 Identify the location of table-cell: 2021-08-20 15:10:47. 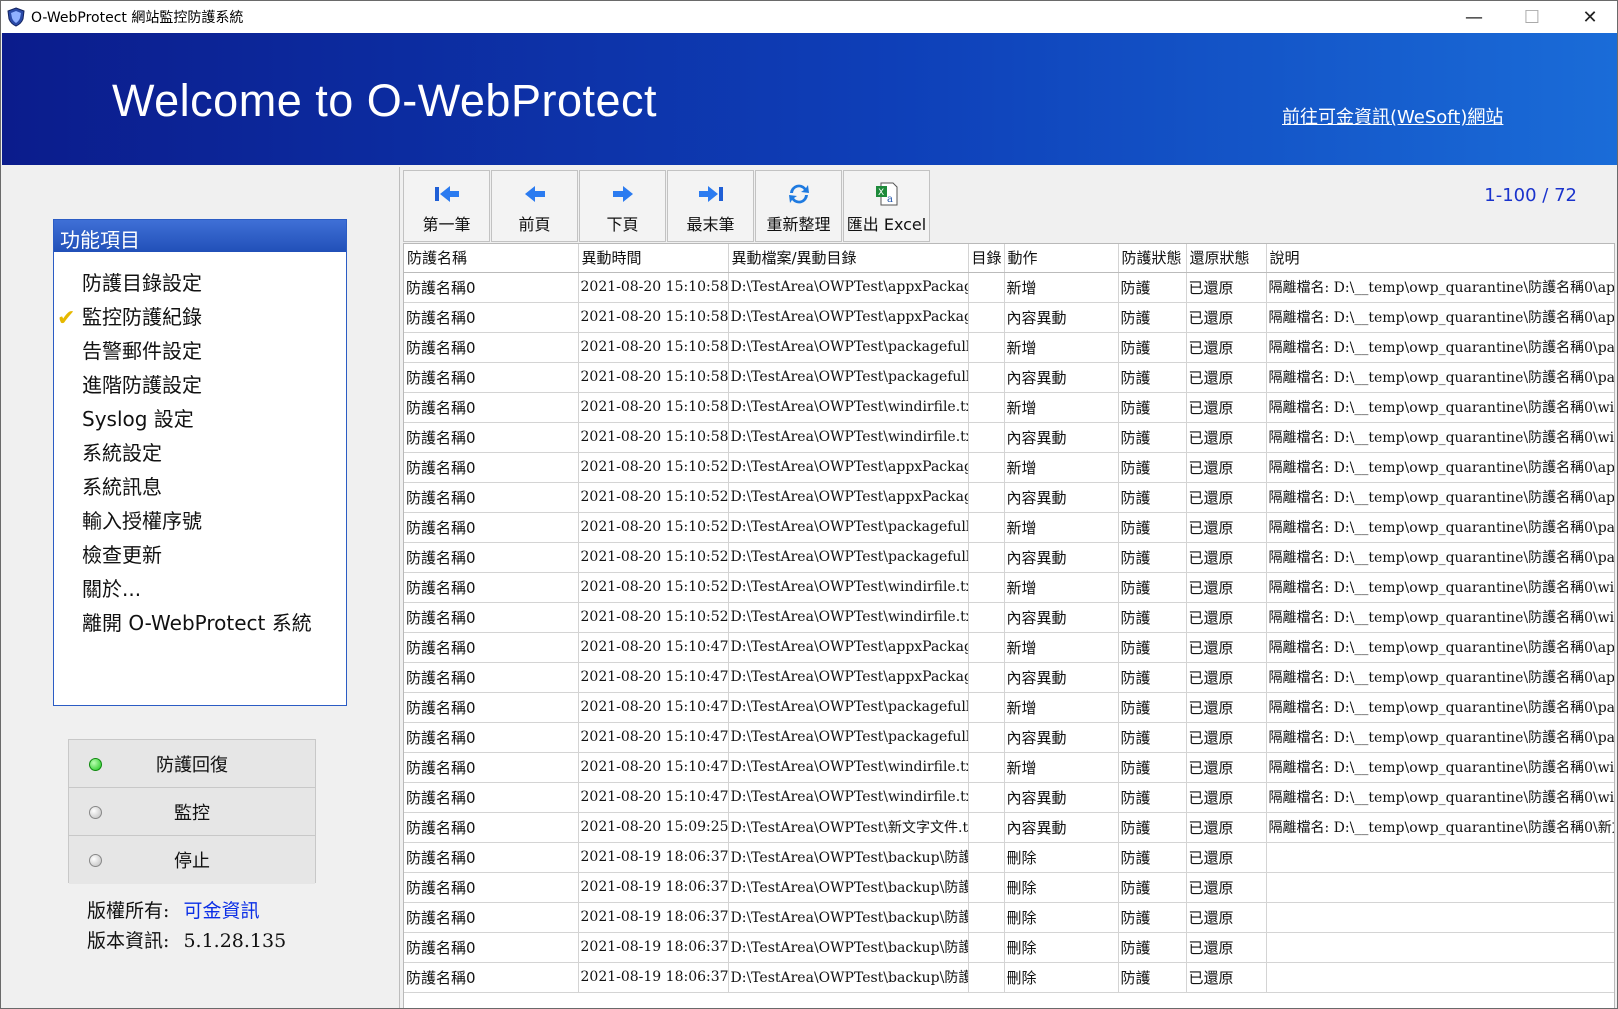
(653, 647).